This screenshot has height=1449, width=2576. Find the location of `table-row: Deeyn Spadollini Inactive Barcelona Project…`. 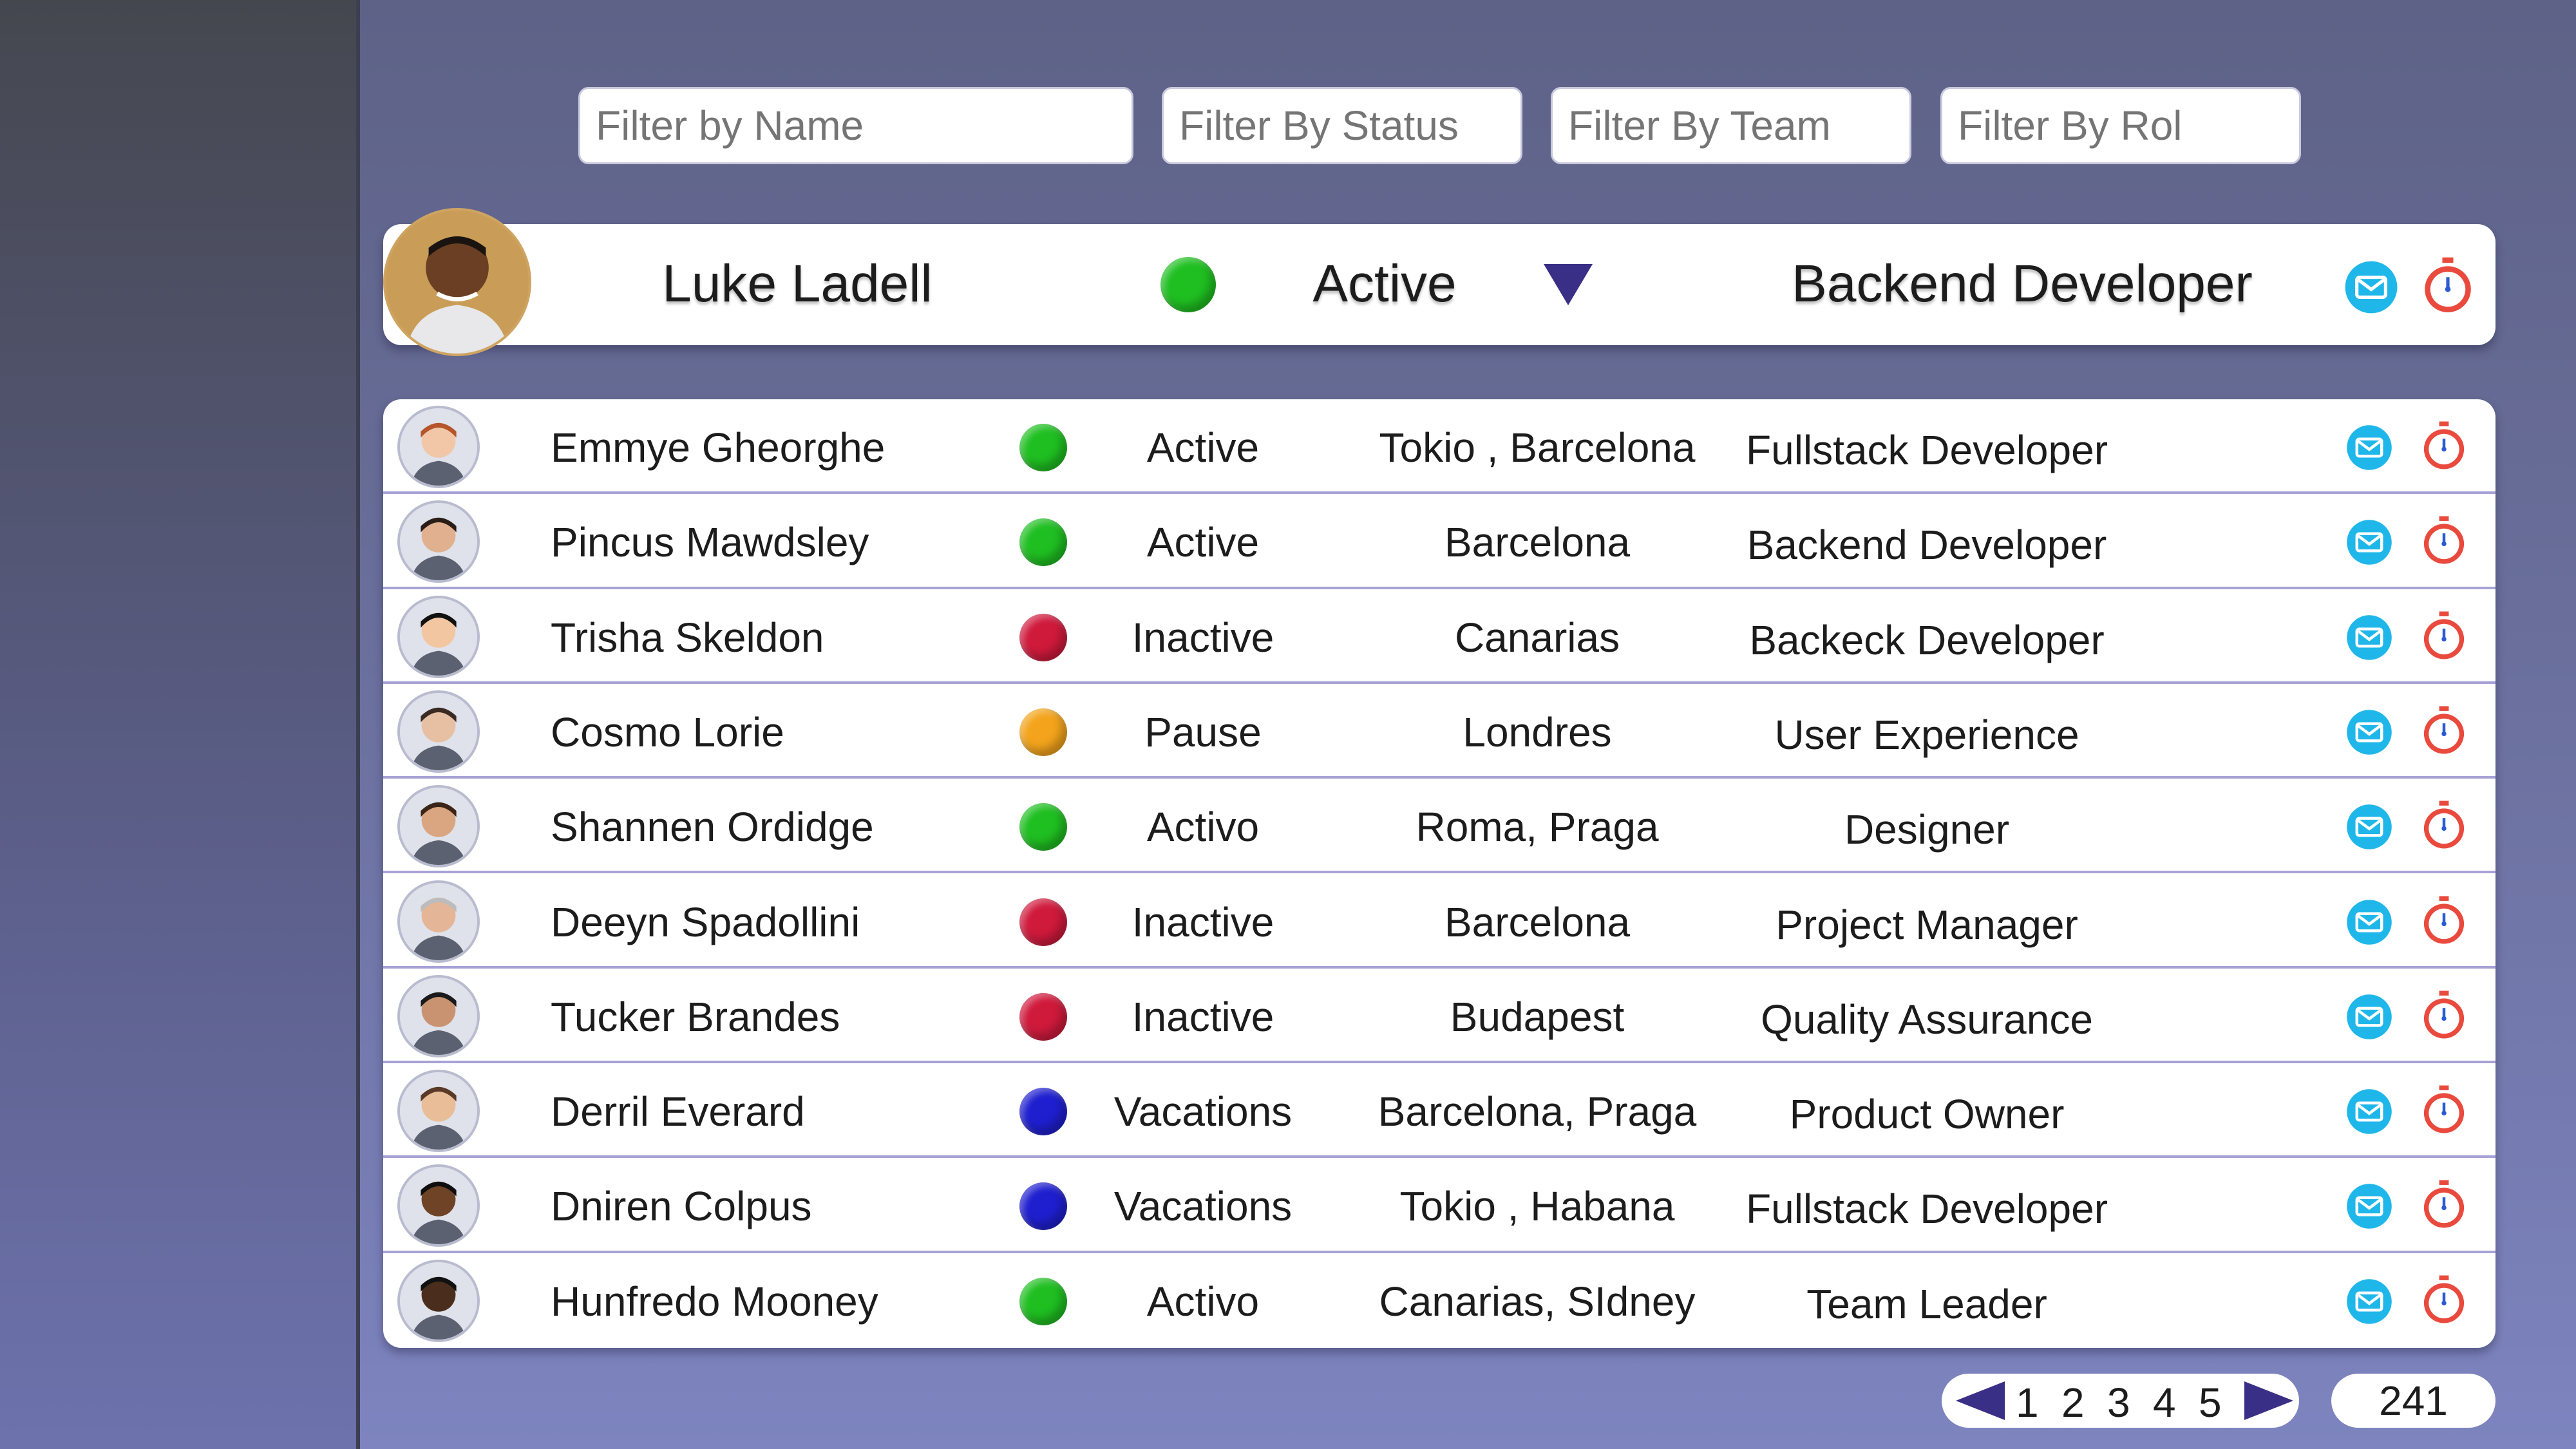

table-row: Deeyn Spadollini Inactive Barcelona Project… is located at coordinates (1440, 921).